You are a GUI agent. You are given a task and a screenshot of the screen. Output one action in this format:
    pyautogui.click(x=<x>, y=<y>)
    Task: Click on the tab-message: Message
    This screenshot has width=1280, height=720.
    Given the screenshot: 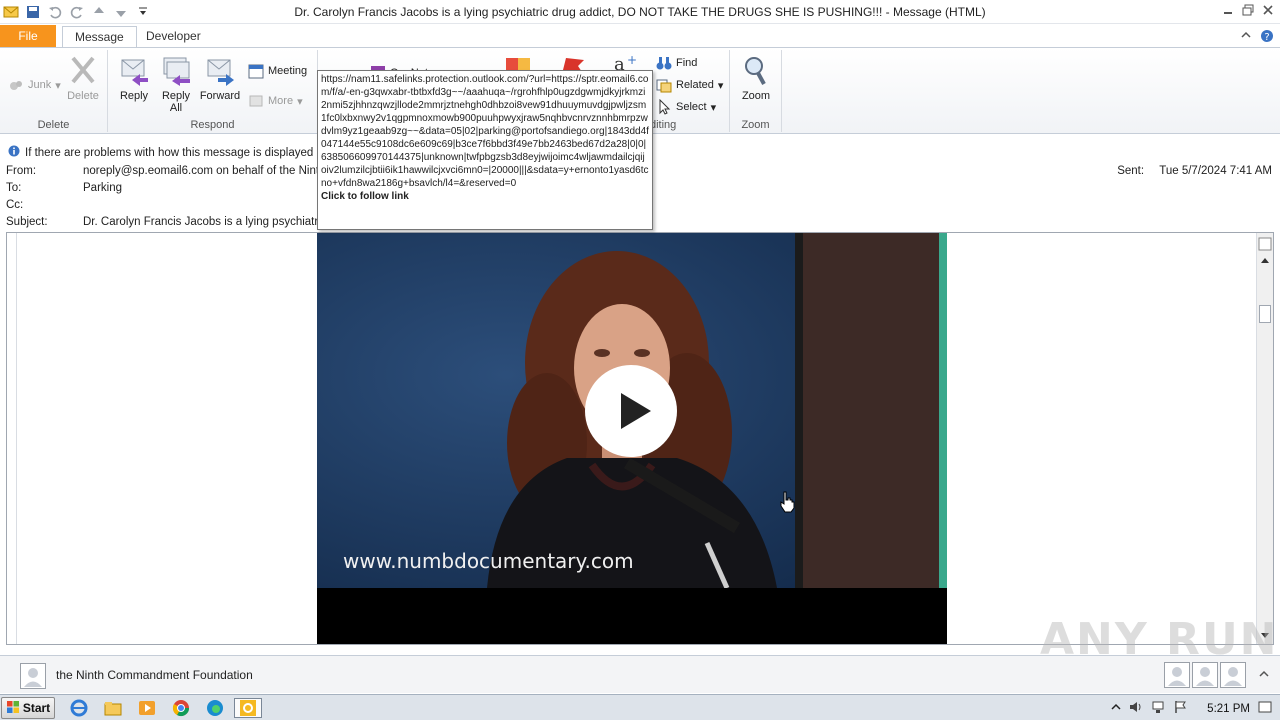 What is the action you would take?
    pyautogui.click(x=99, y=37)
    